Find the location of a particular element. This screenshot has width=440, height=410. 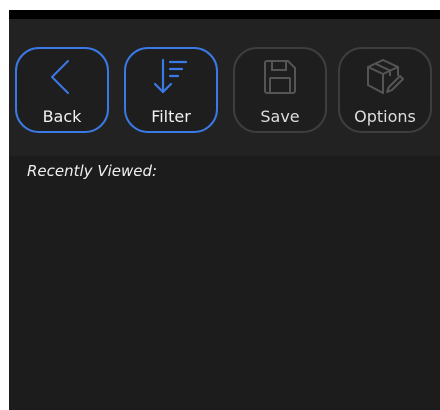

filter-button-label: Filter is located at coordinates (171, 116).